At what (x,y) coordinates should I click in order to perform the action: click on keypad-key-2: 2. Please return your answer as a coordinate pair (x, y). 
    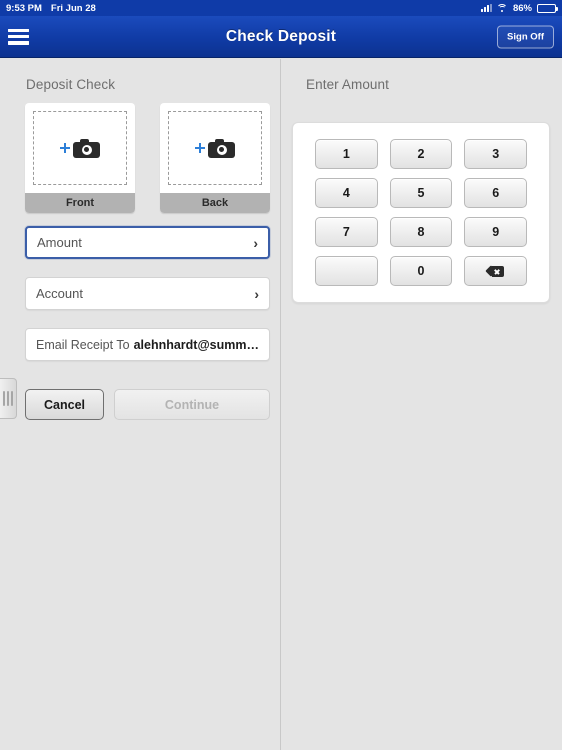
    Looking at the image, I should click on (421, 154).